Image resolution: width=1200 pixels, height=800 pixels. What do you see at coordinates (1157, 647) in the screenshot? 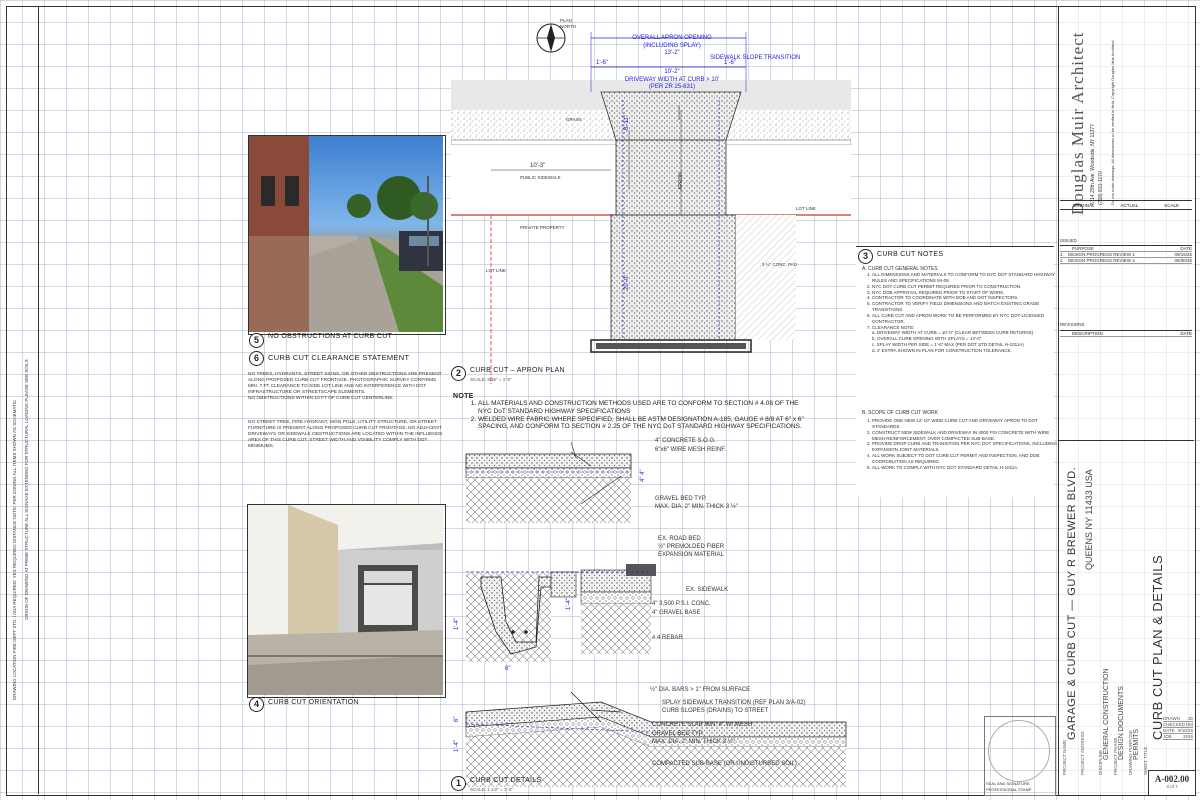
I see `sheet-title: CURB CUT PLAN & DETAILS` at bounding box center [1157, 647].